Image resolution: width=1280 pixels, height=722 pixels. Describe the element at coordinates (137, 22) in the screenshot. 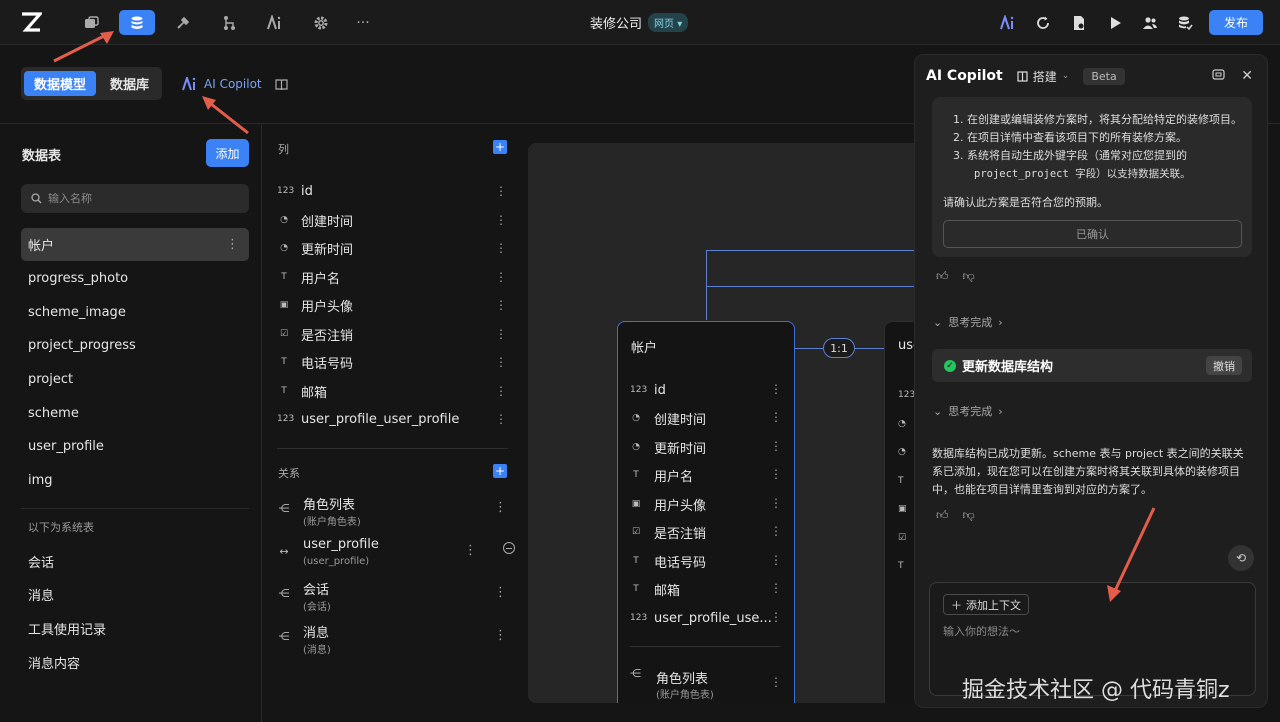

I see `database-icon` at that location.